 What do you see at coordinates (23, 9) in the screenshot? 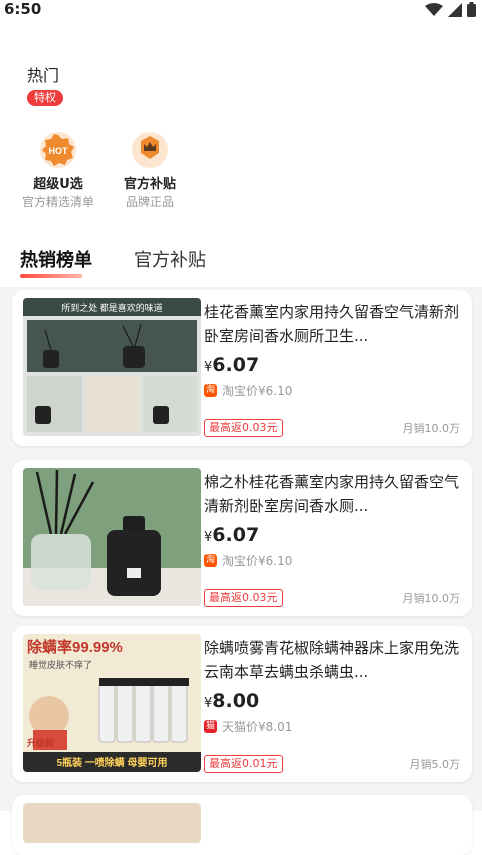
I see `status-time: 6:50` at bounding box center [23, 9].